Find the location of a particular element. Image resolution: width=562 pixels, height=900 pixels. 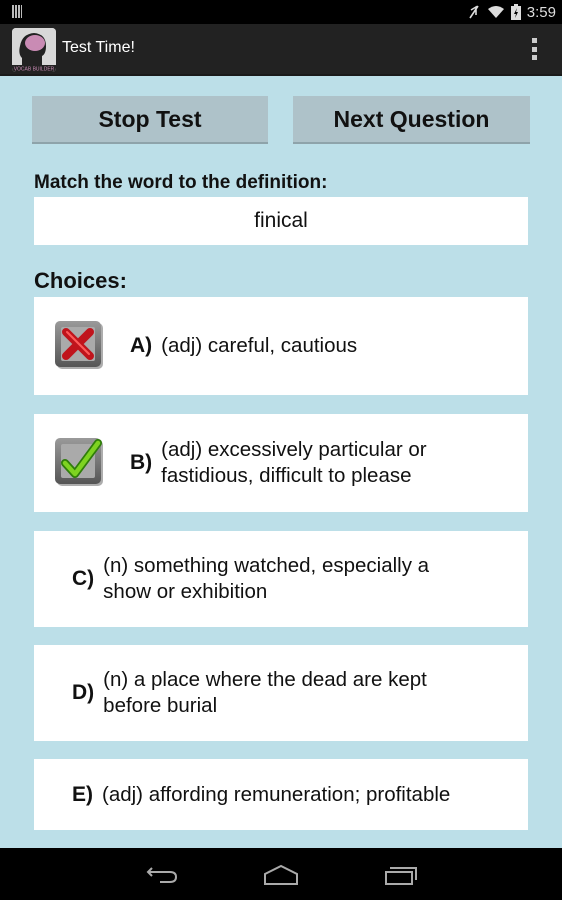

notification-icon is located at coordinates (17, 11).